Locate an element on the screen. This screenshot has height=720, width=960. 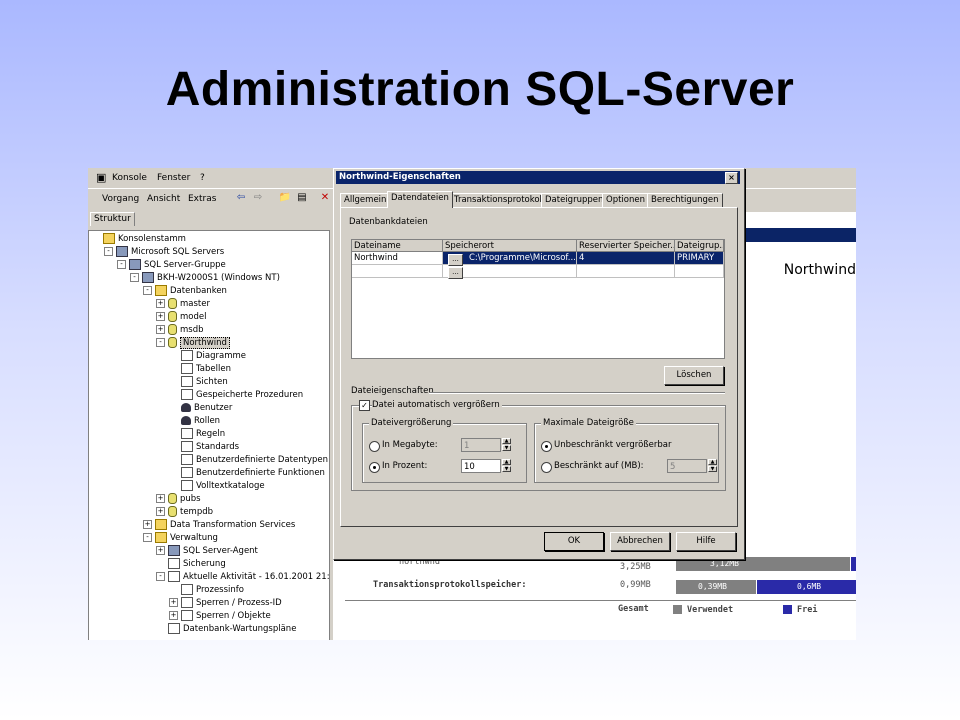
tree-item: + Data Transformation Services is located at coordinates (219, 525).